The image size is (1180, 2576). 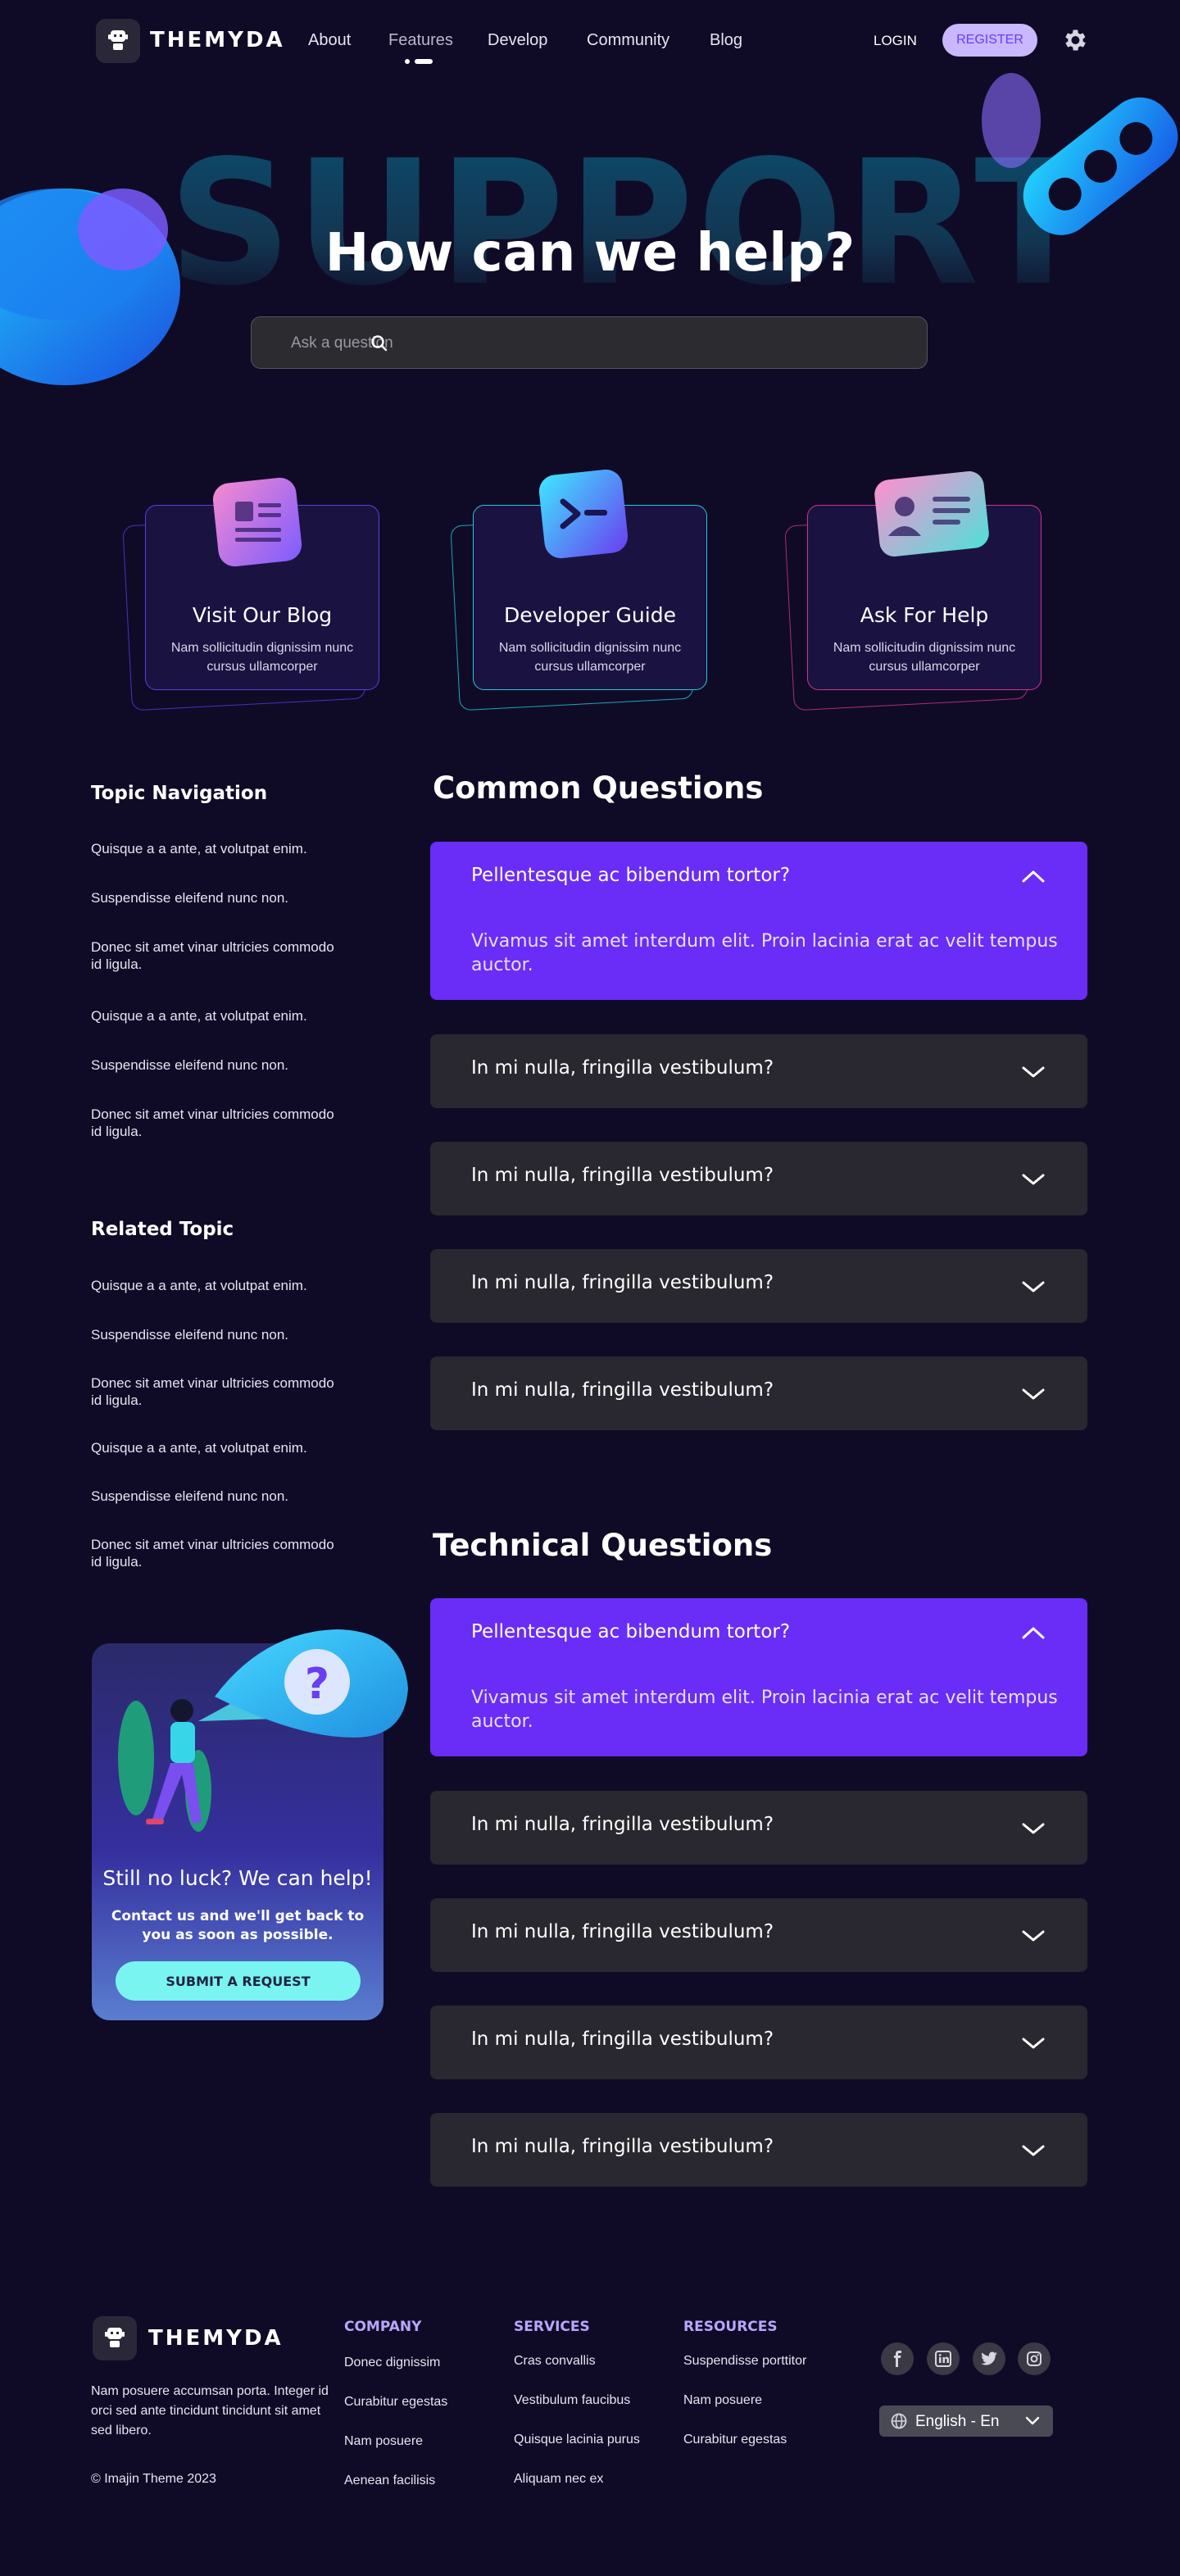 I want to click on nav-link-blog: Blog, so click(x=726, y=40).